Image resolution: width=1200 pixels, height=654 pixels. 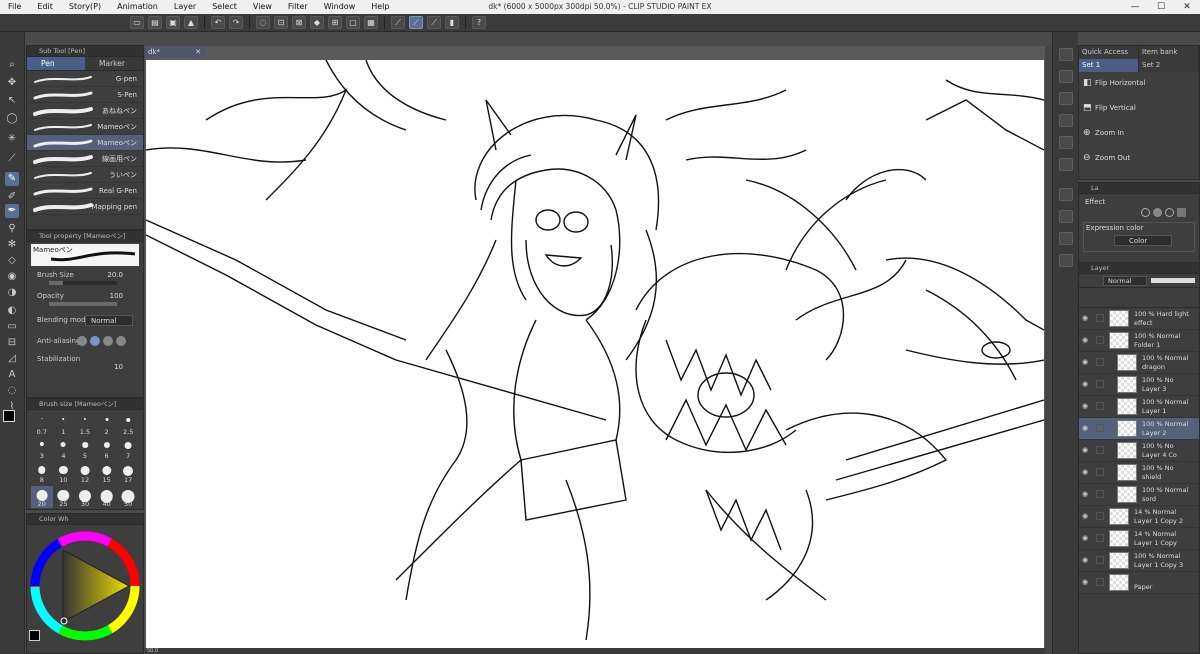 What do you see at coordinates (173, 22) in the screenshot?
I see `save-icon: ▣` at bounding box center [173, 22].